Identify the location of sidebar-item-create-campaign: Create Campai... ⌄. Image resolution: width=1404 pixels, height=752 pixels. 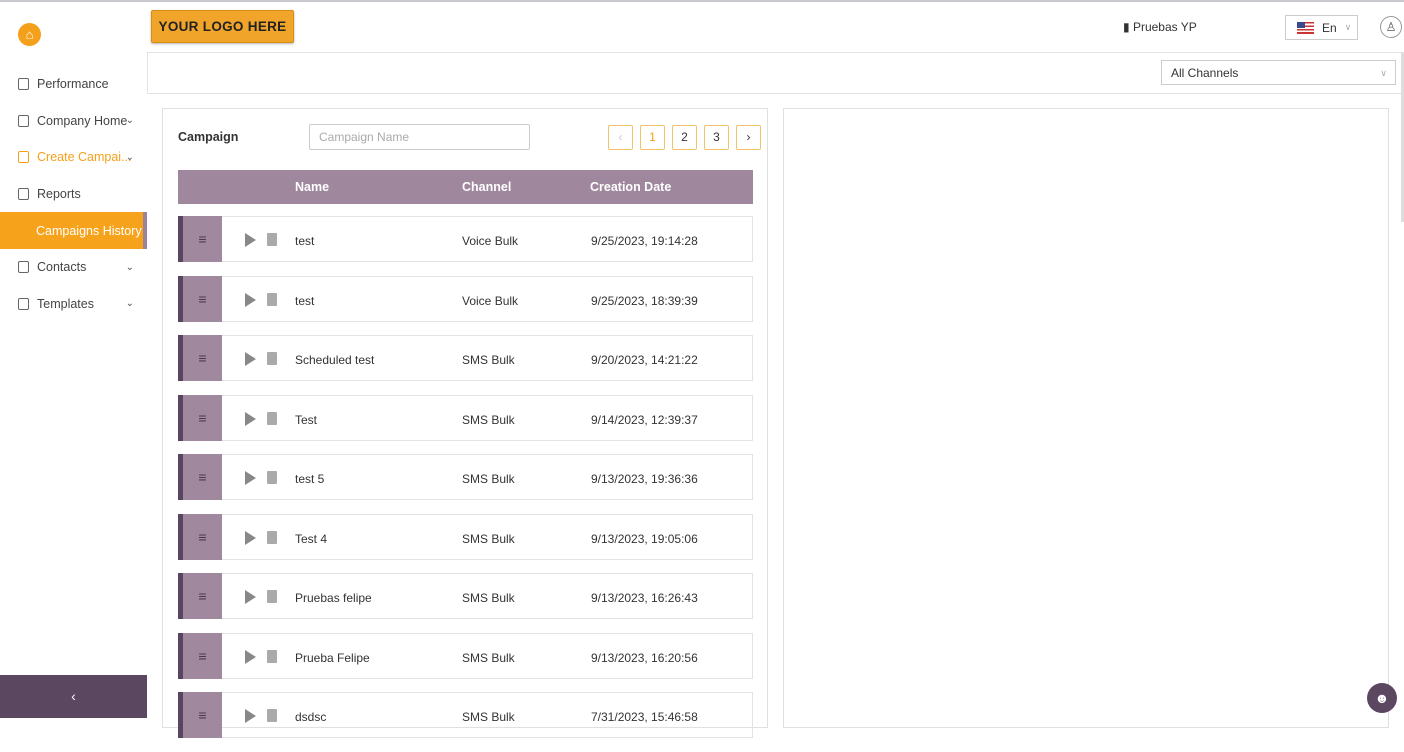
(73, 157).